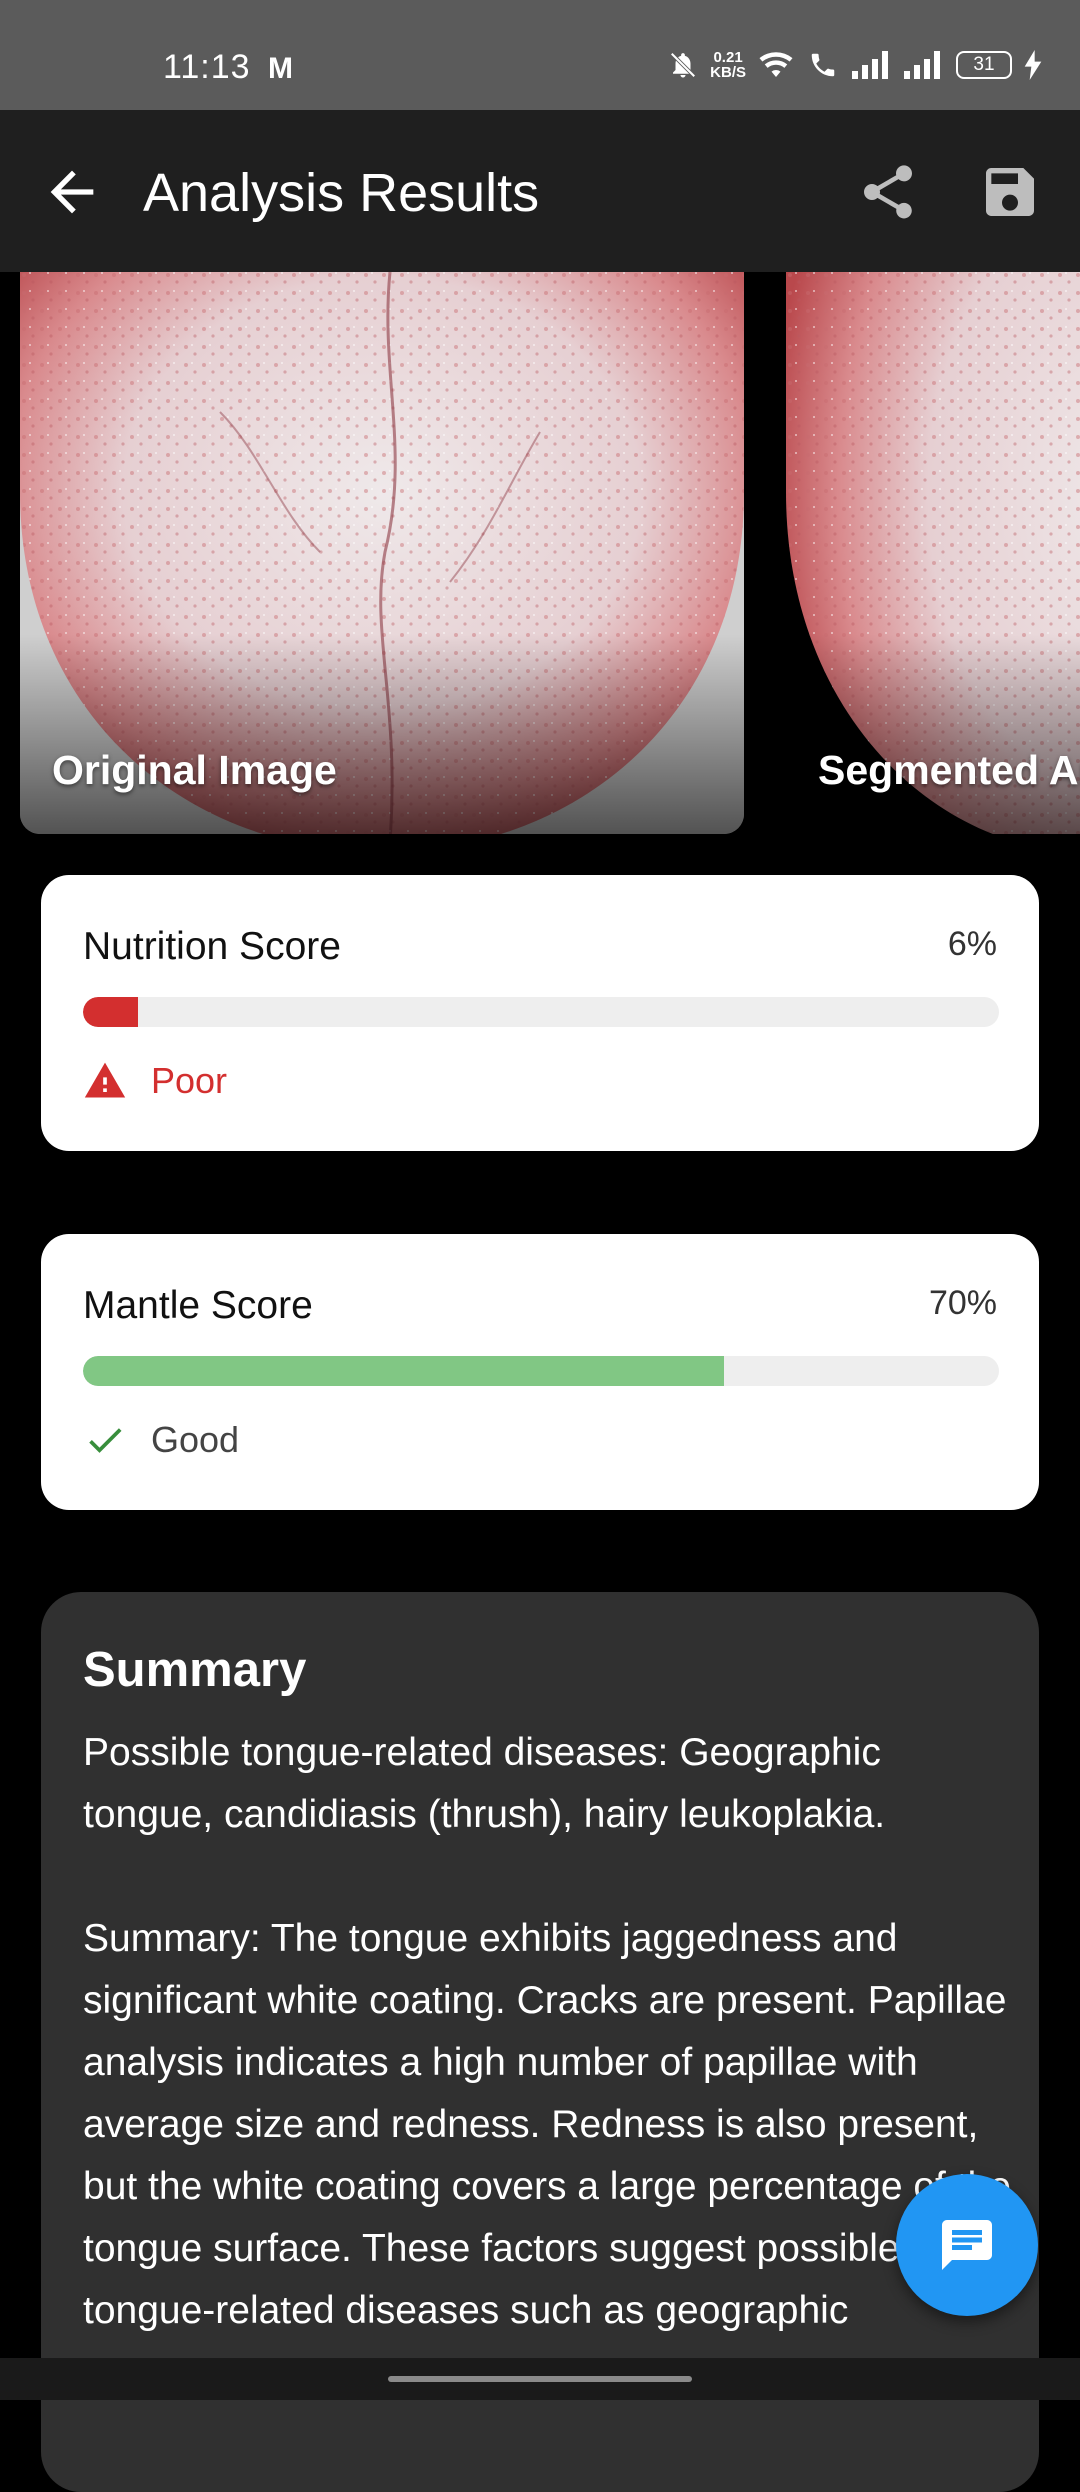 The image size is (1080, 2492). I want to click on image-caption: Original Image, so click(194, 770).